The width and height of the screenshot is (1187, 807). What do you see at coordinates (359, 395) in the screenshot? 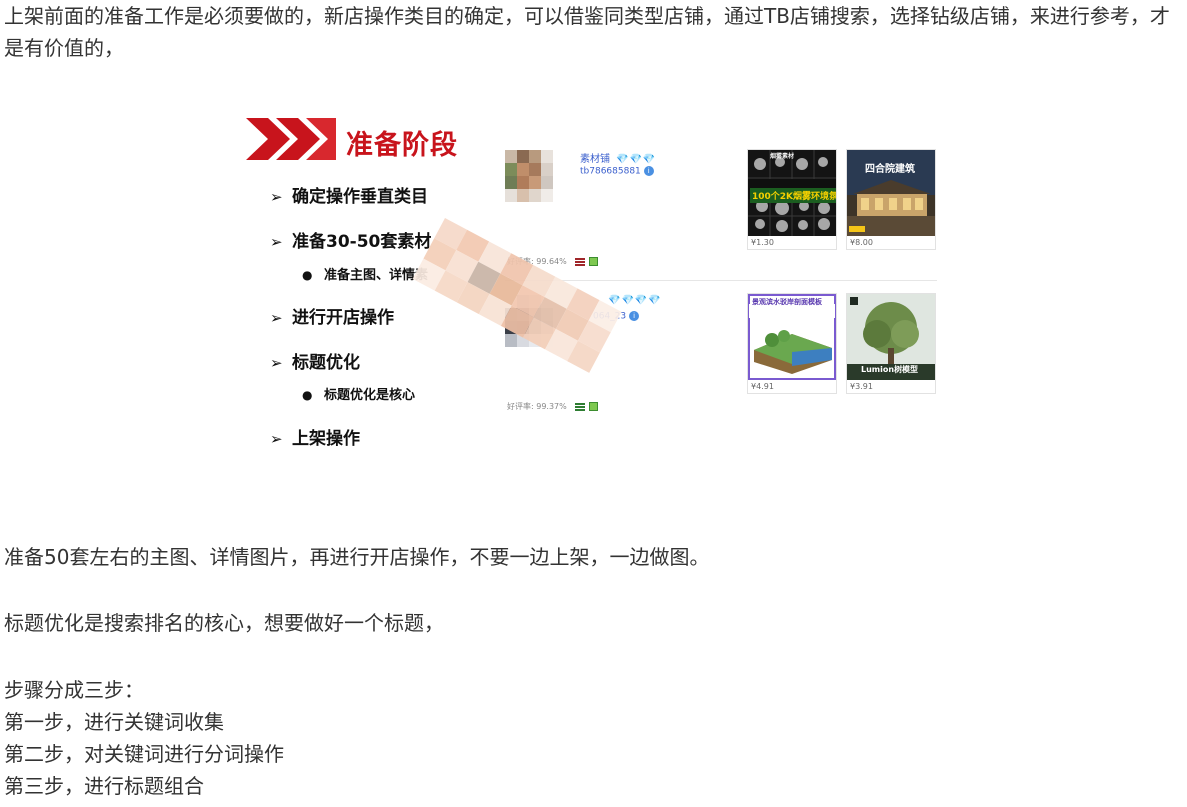
I see `outline-subitem: ● 标题优化是核心` at bounding box center [359, 395].